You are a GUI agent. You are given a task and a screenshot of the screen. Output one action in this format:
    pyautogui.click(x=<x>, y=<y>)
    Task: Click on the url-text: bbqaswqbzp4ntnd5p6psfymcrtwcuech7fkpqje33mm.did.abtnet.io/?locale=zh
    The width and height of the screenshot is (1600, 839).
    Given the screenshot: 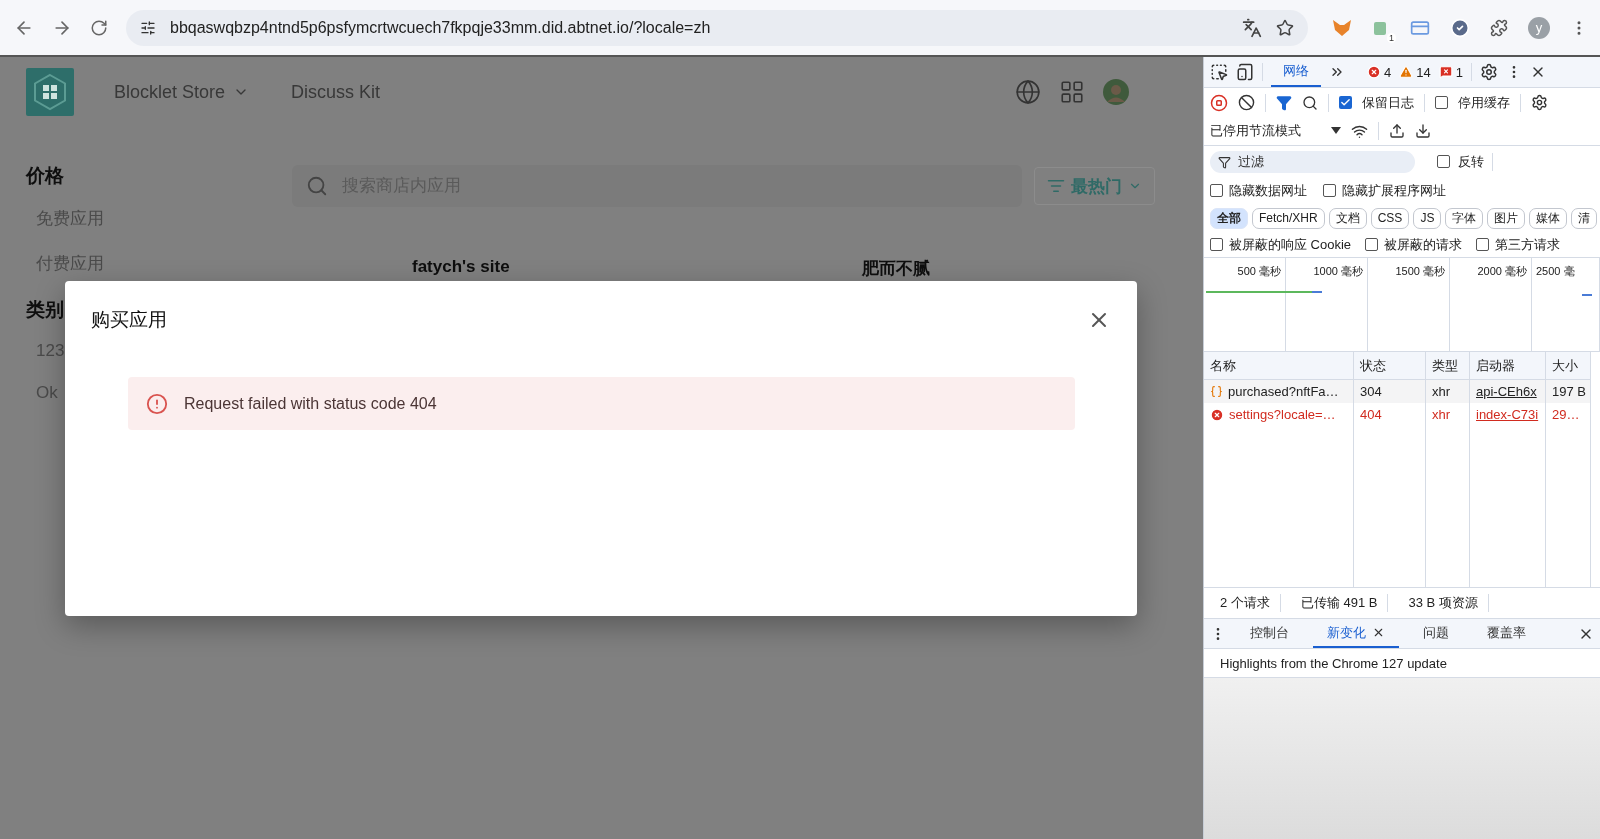 What is the action you would take?
    pyautogui.click(x=441, y=27)
    